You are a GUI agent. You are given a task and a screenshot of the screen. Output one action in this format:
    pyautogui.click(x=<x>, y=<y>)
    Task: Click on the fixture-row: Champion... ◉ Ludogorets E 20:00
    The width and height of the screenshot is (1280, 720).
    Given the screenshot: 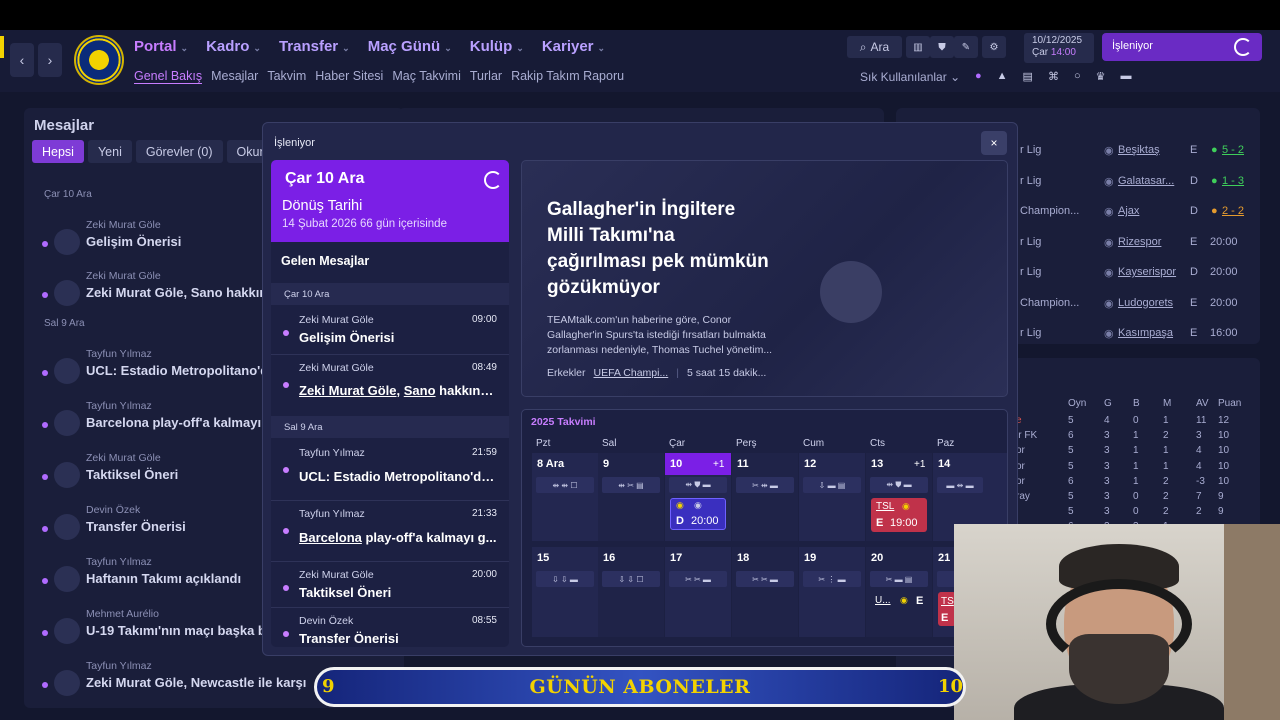 What is the action you would take?
    pyautogui.click(x=1135, y=307)
    